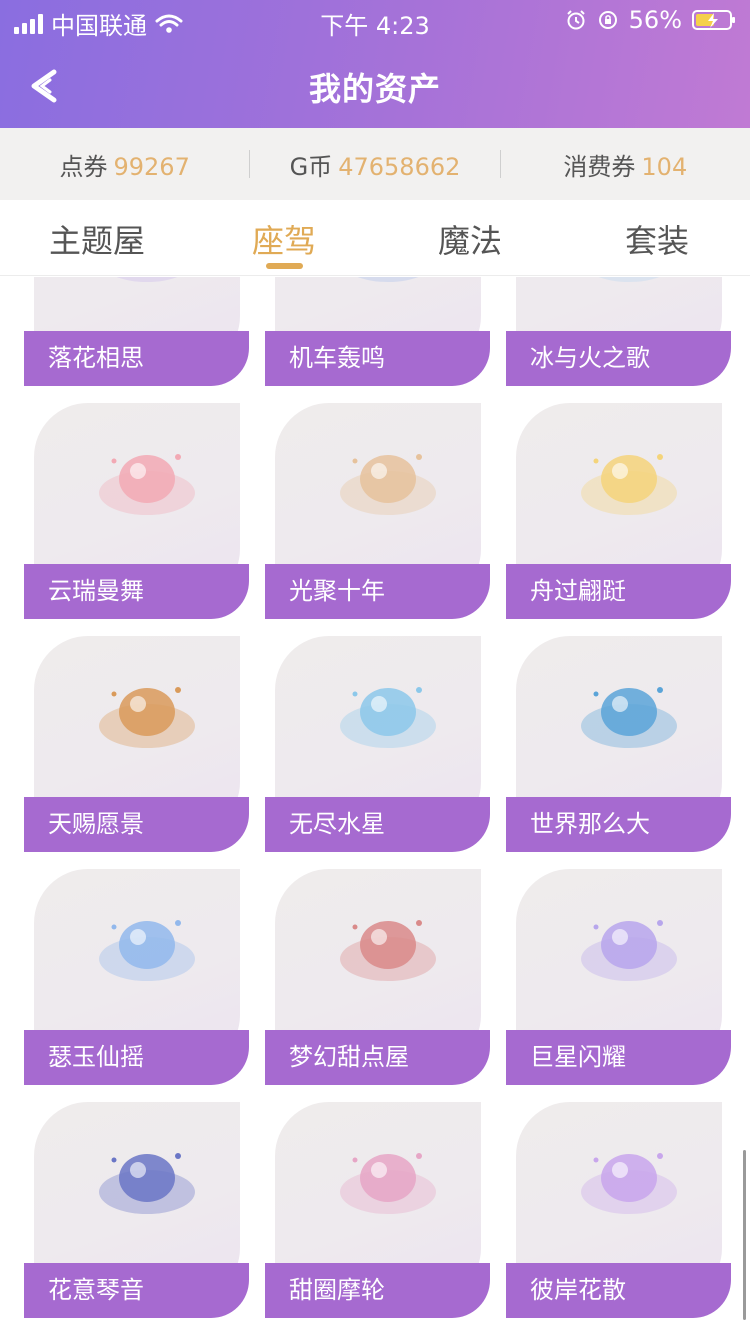 Image resolution: width=750 pixels, height=1334 pixels. I want to click on header: 中国联通 下午 4:23 56% 我的资产, so click(375, 64).